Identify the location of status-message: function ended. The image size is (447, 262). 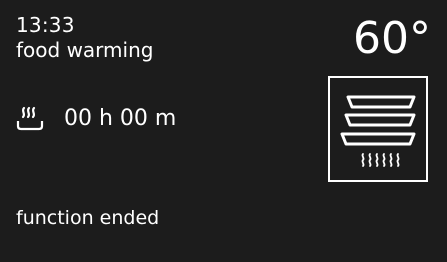
(88, 218).